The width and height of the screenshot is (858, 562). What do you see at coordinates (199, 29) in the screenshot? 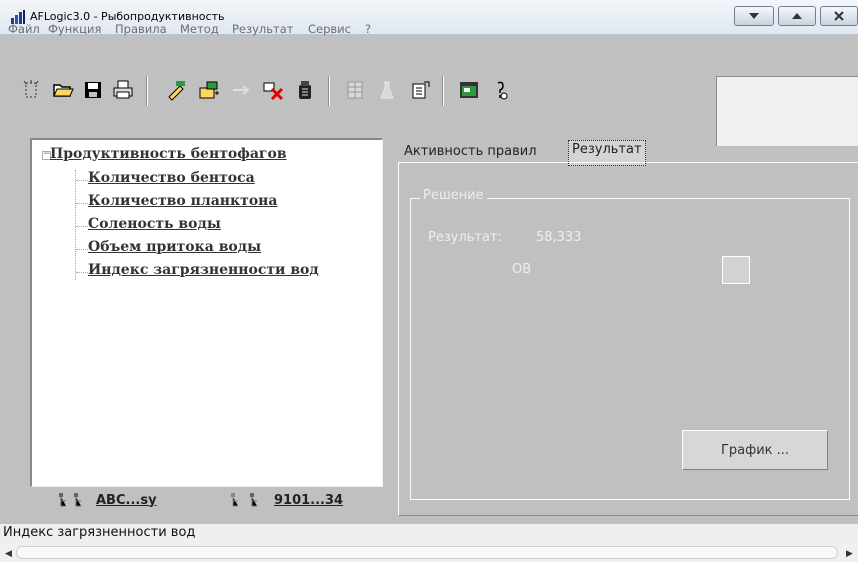
I see `menu-method: Метод` at bounding box center [199, 29].